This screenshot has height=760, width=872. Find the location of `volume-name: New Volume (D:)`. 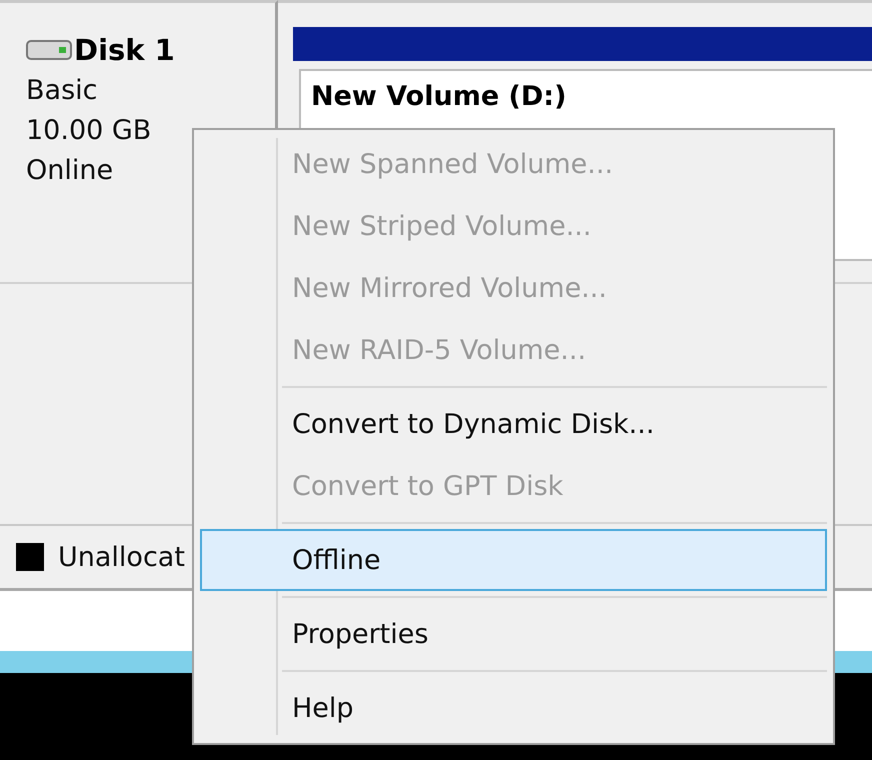

volume-name: New Volume (D:) is located at coordinates (438, 96).